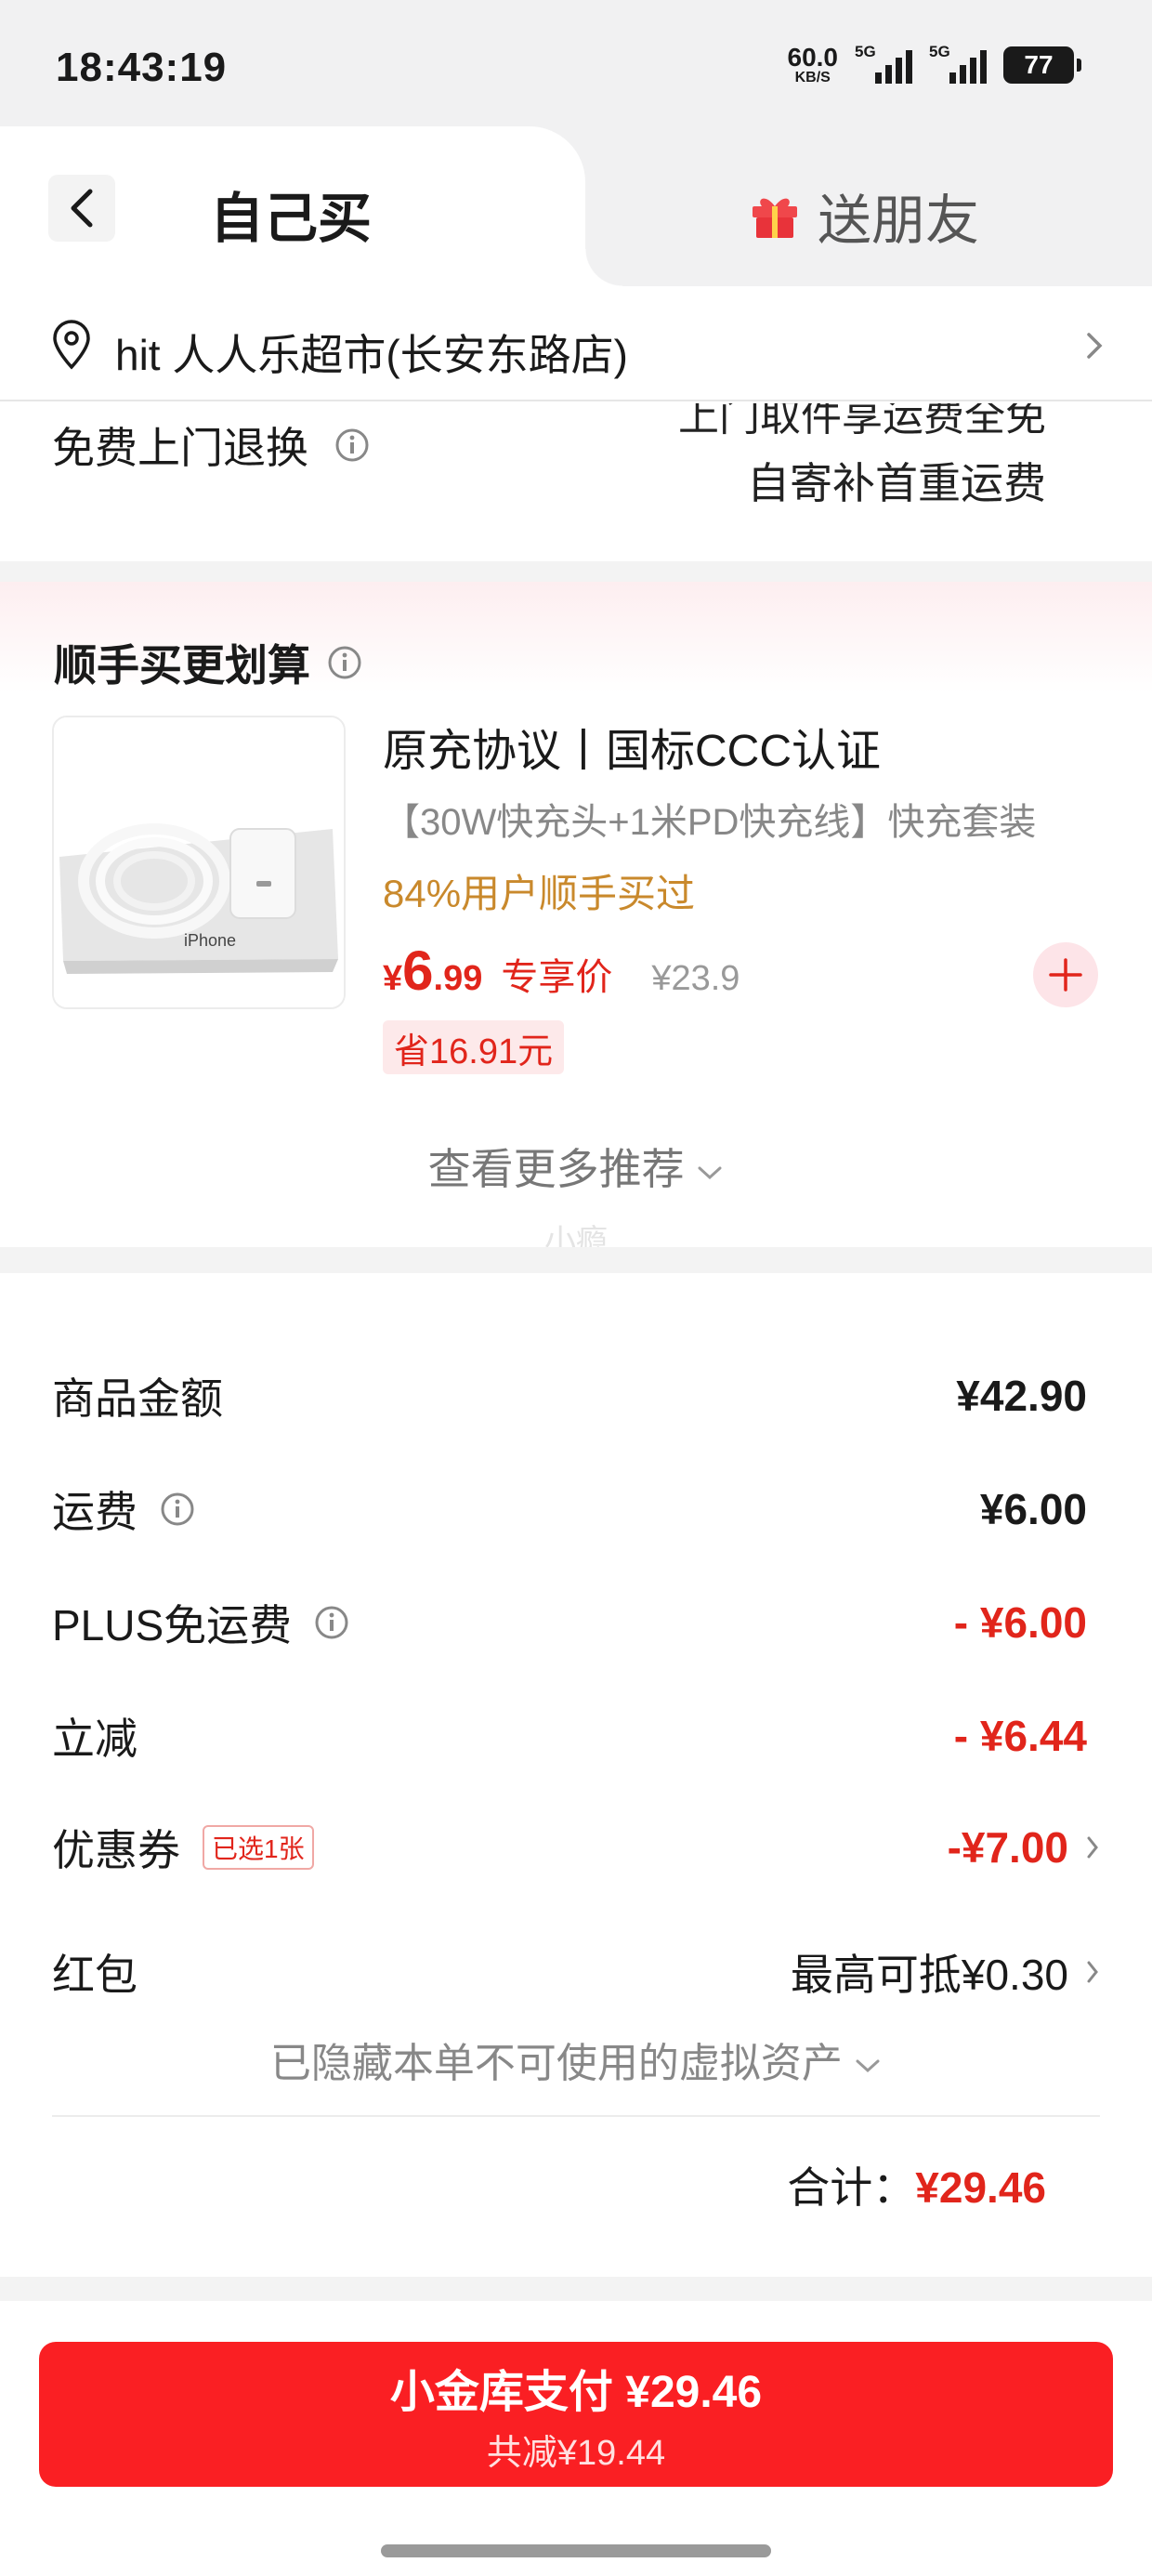 The width and height of the screenshot is (1152, 2576). What do you see at coordinates (557, 977) in the screenshot?
I see `price-tag: 专享价` at bounding box center [557, 977].